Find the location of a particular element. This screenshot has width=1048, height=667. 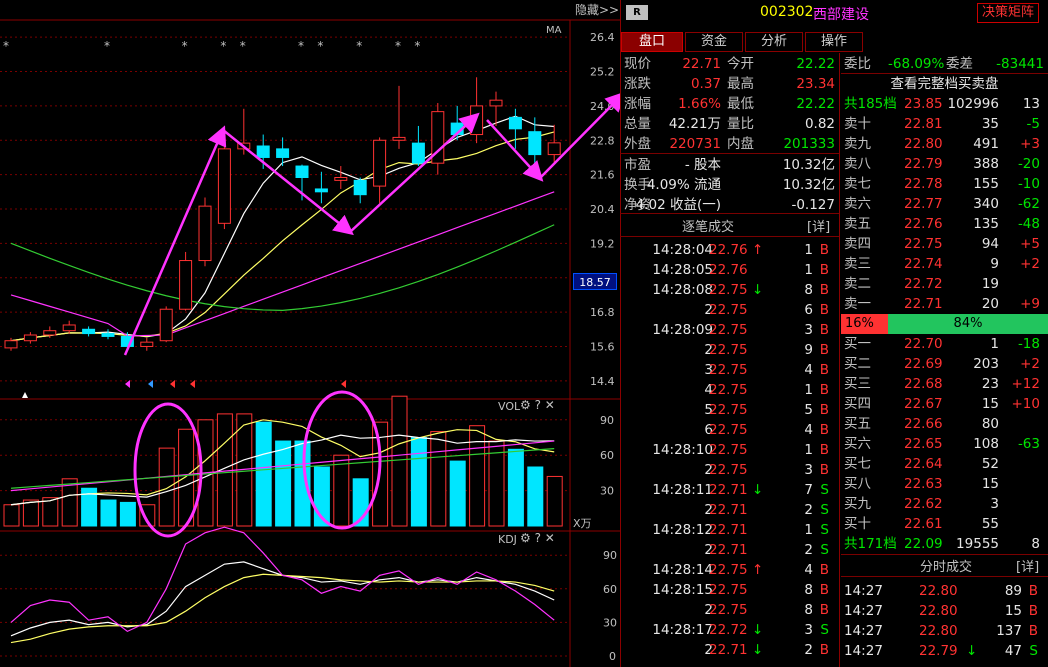

weicha-label: 委差 is located at coordinates (959, 64).